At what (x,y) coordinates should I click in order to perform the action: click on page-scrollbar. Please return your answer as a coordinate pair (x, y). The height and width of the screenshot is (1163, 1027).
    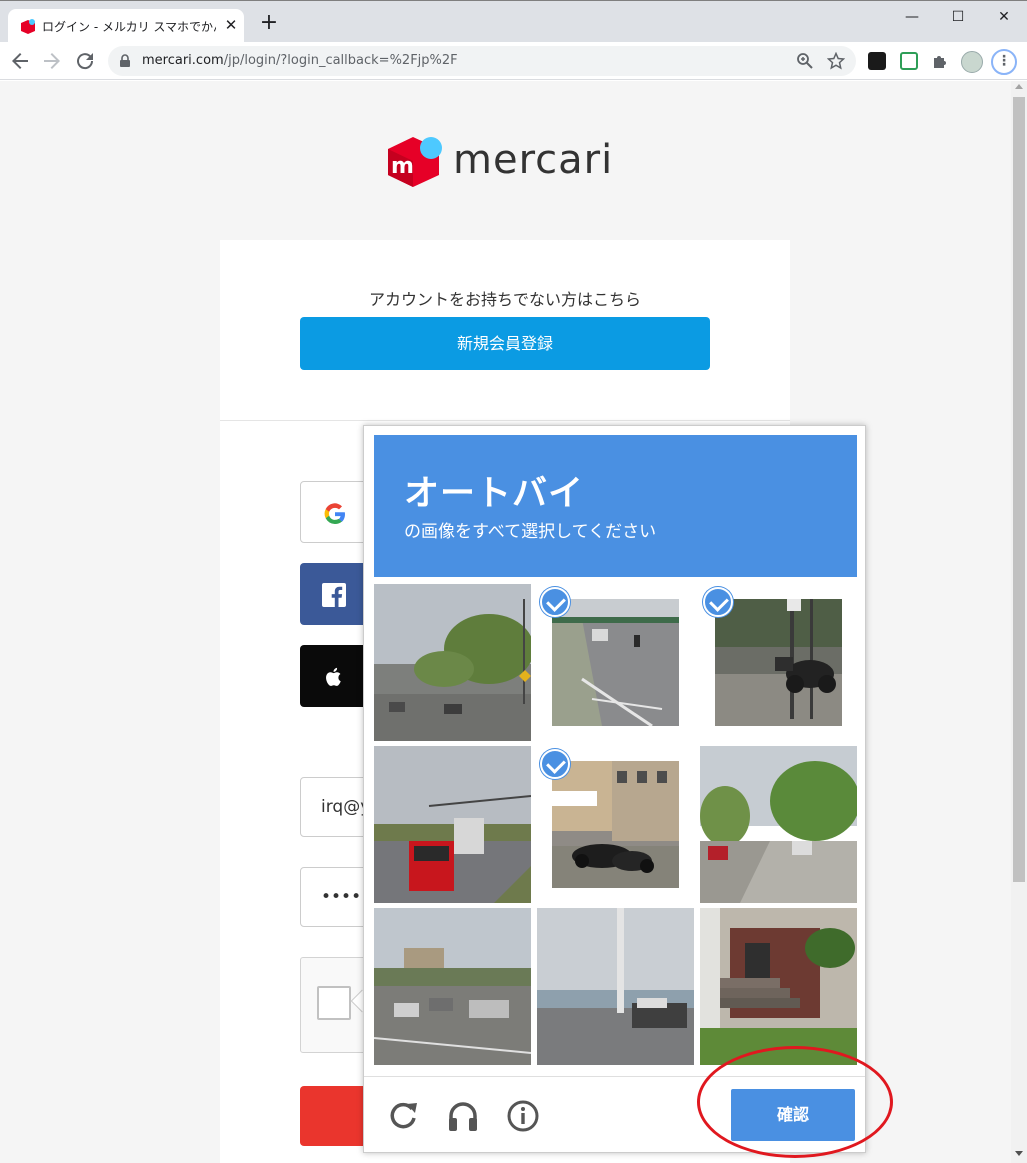
    Looking at the image, I should click on (1019, 622).